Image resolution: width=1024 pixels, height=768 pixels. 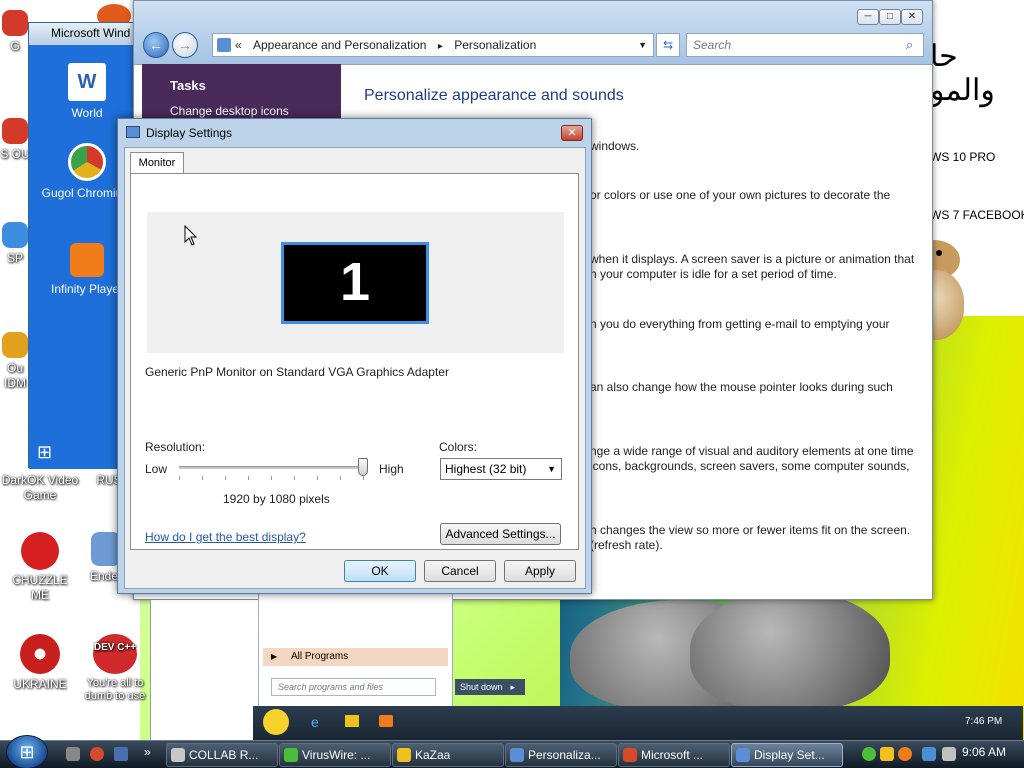 I want to click on inner-taskbar: e 7:46 PM, so click(x=638, y=723).